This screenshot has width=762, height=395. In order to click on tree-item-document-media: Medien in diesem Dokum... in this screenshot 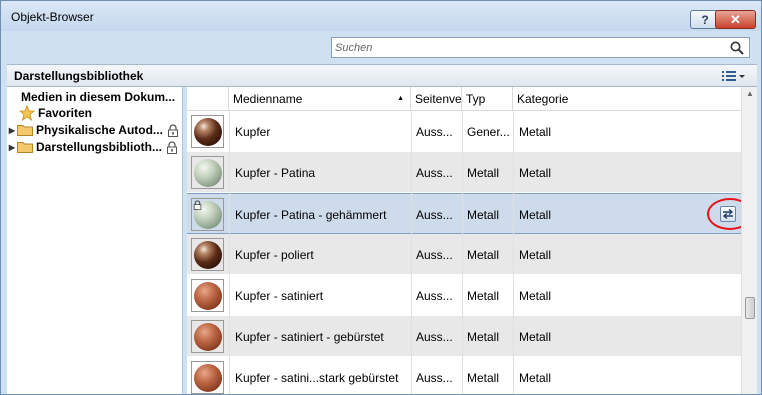, I will do `click(98, 97)`.